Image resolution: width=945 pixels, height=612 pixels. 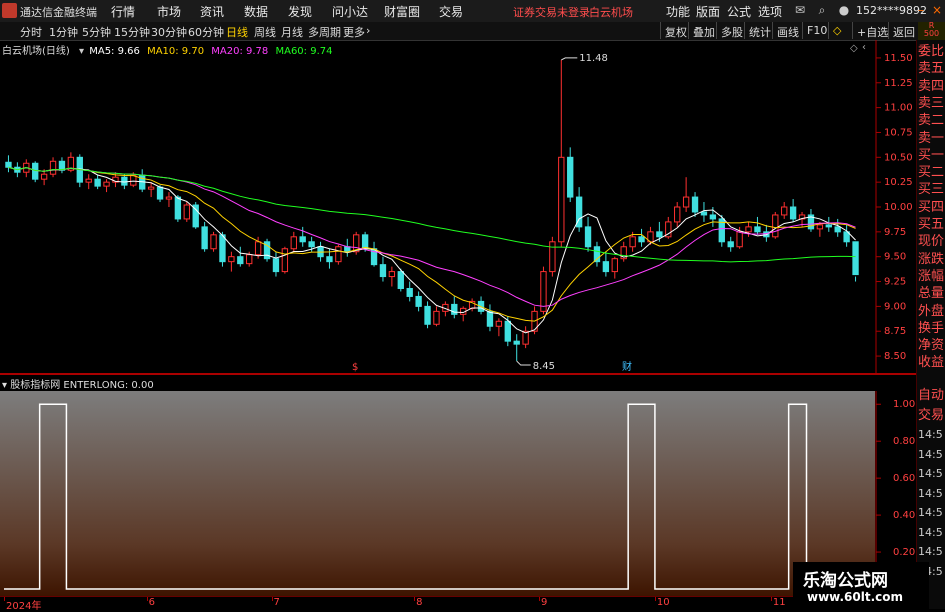 What do you see at coordinates (324, 32) in the screenshot?
I see `tab-multi-period: 多周期` at bounding box center [324, 32].